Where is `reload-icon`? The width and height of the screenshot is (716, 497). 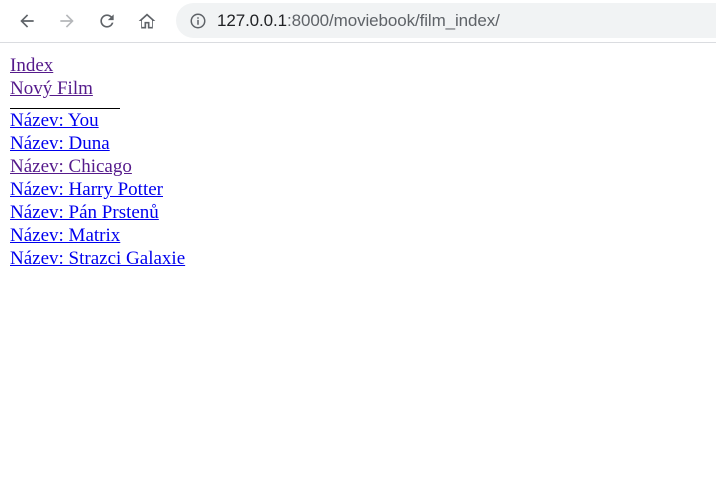 reload-icon is located at coordinates (107, 21).